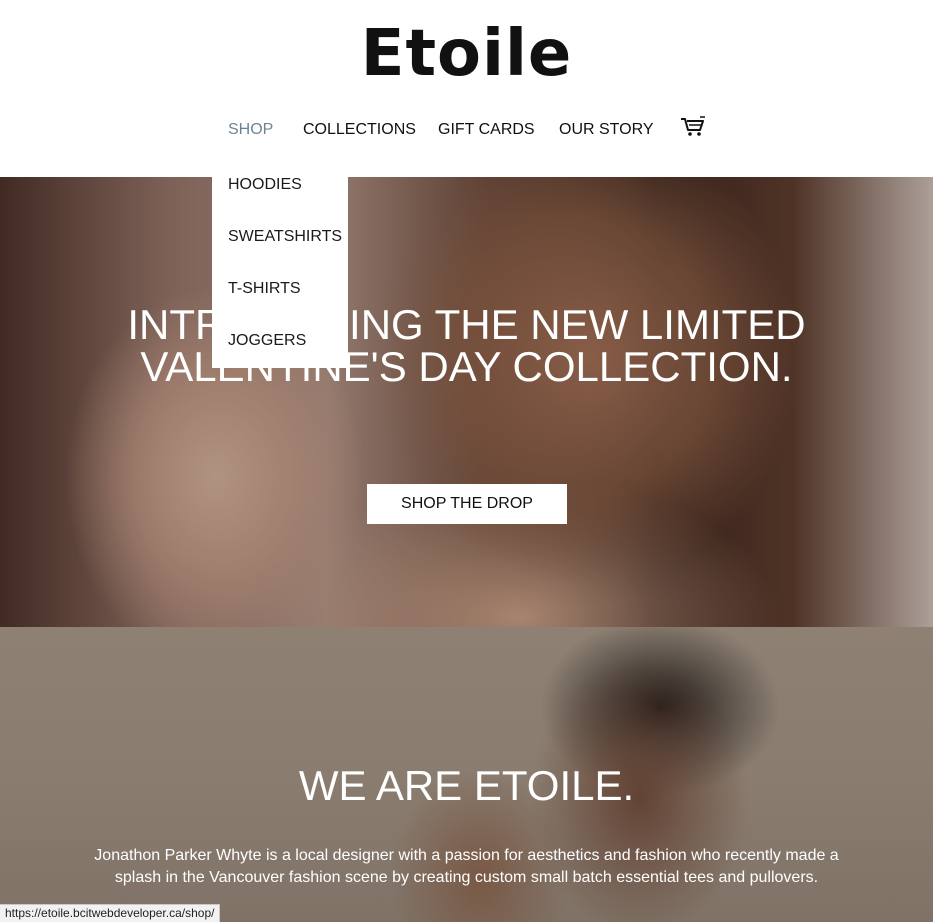  What do you see at coordinates (280, 356) in the screenshot?
I see `dropdown-item-joggers: JOGGERS` at bounding box center [280, 356].